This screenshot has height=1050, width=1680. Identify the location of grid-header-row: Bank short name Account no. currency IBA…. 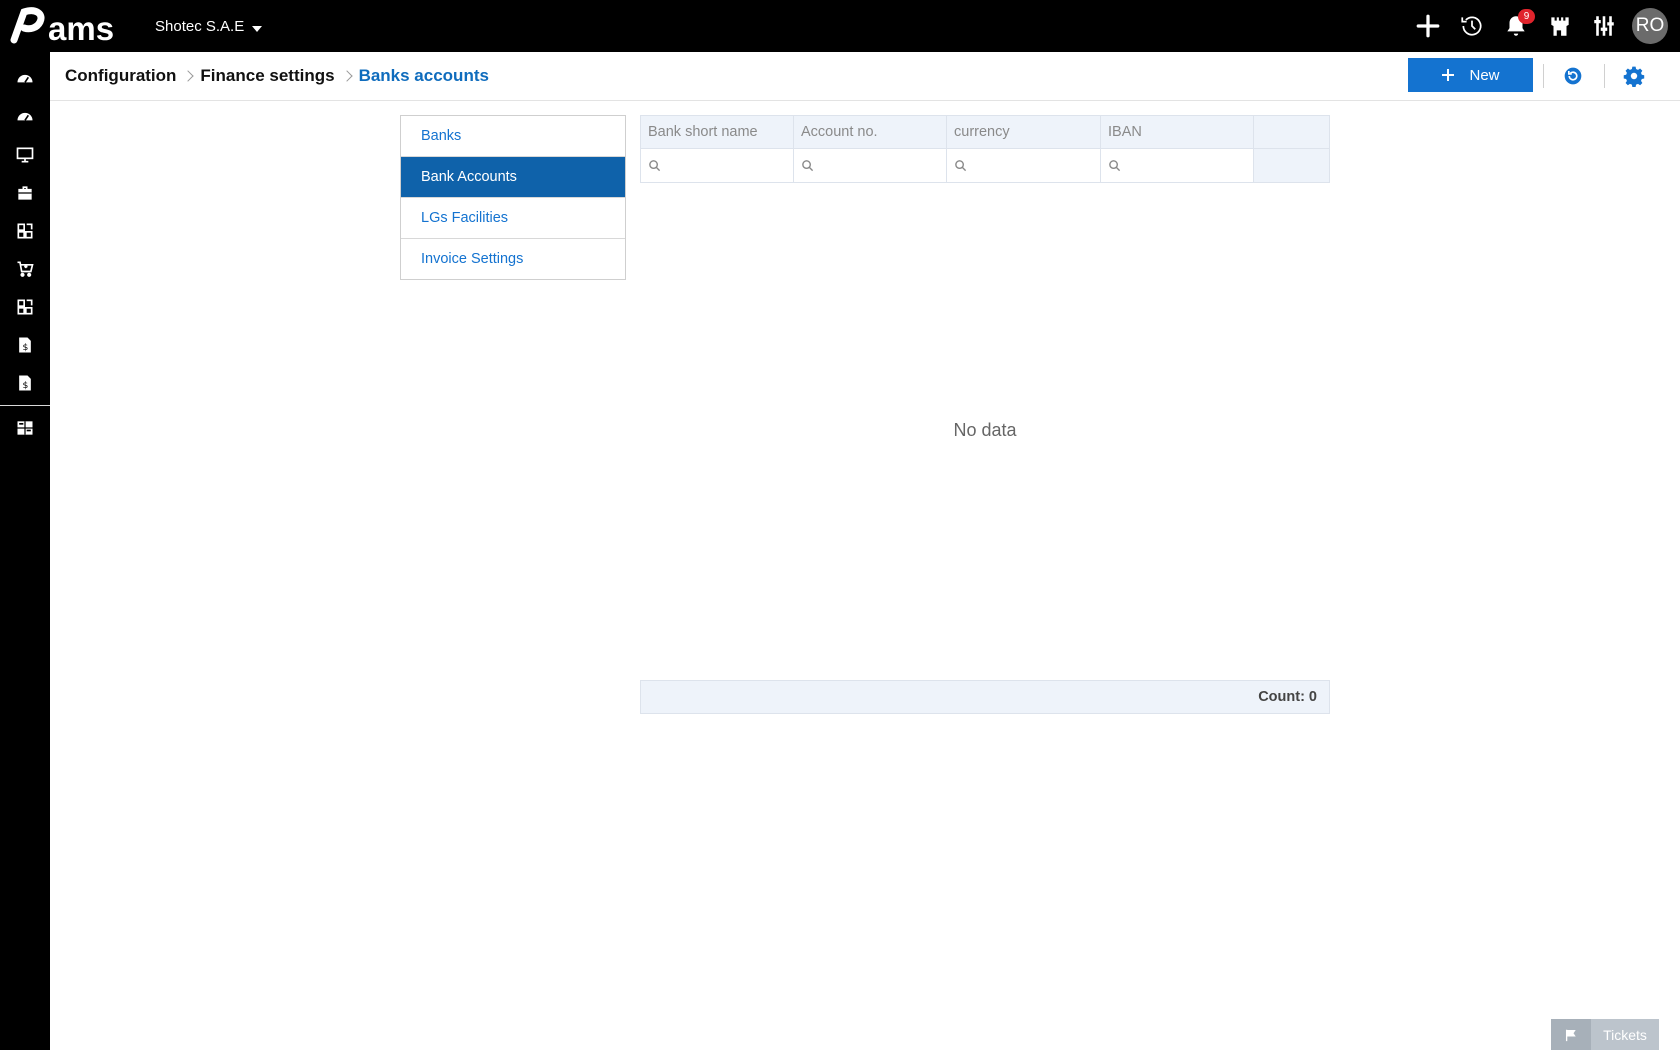
(985, 132).